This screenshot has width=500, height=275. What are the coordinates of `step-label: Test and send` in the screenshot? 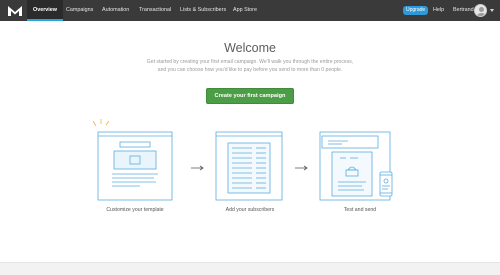 It's located at (360, 210).